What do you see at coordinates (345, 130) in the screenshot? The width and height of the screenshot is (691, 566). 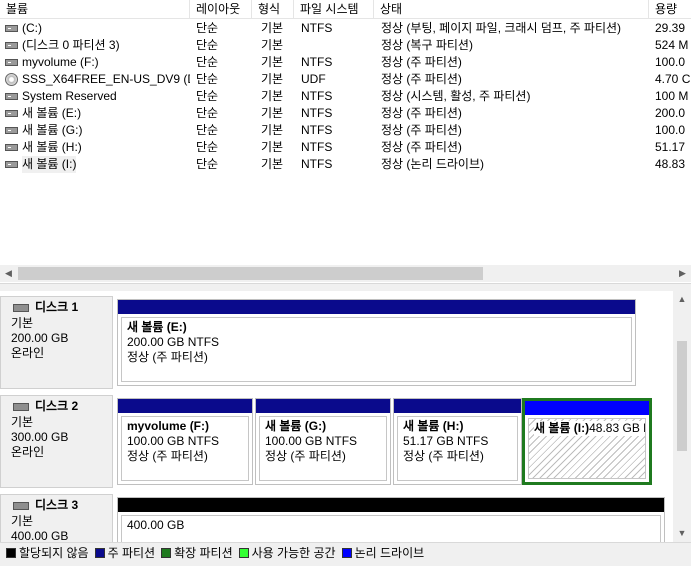 I see `table-row: 새 볼륨 (G:) 단순 기본 NTFS 정상 (주 파티션) 100.0` at bounding box center [345, 130].